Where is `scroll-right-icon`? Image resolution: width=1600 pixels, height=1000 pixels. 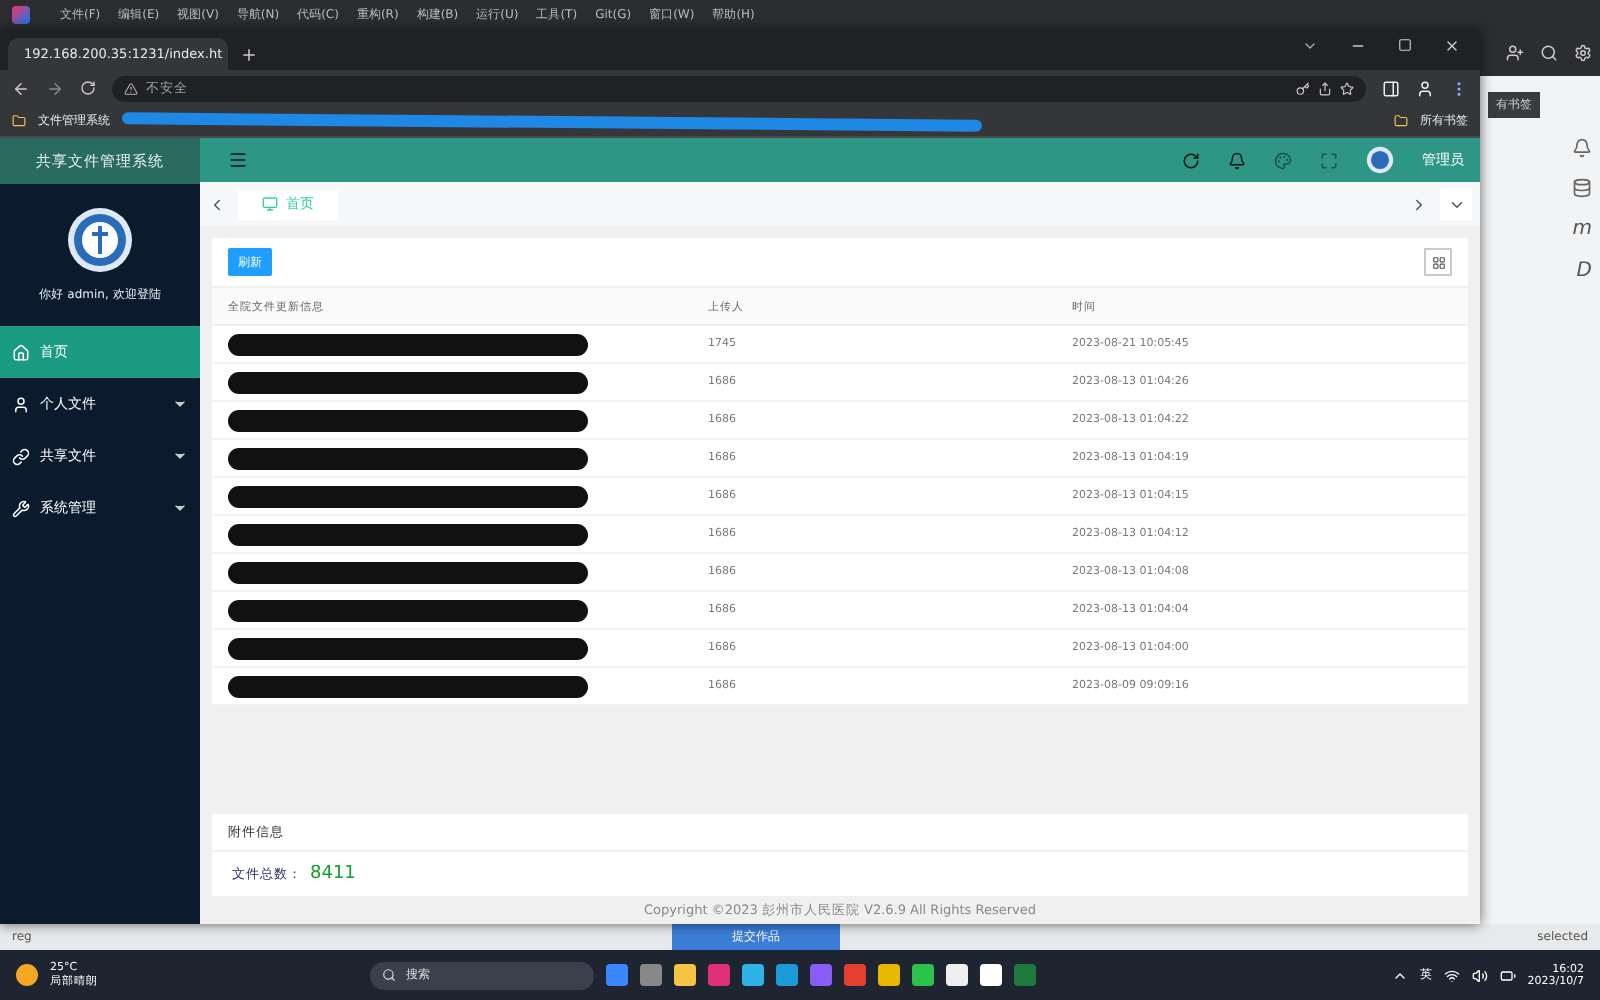 scroll-right-icon is located at coordinates (1419, 204).